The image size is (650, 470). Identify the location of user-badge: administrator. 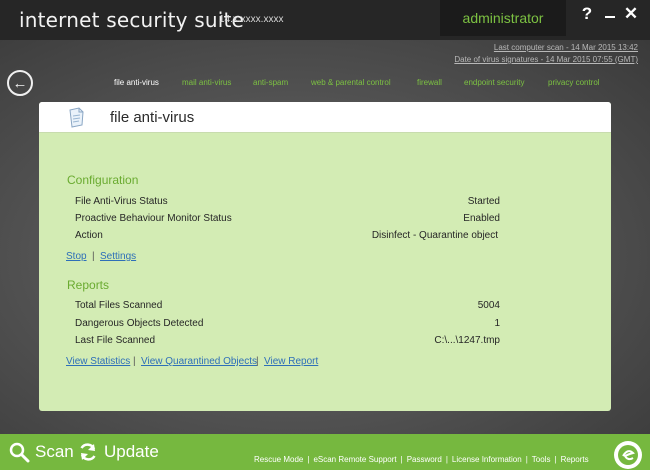
(503, 18).